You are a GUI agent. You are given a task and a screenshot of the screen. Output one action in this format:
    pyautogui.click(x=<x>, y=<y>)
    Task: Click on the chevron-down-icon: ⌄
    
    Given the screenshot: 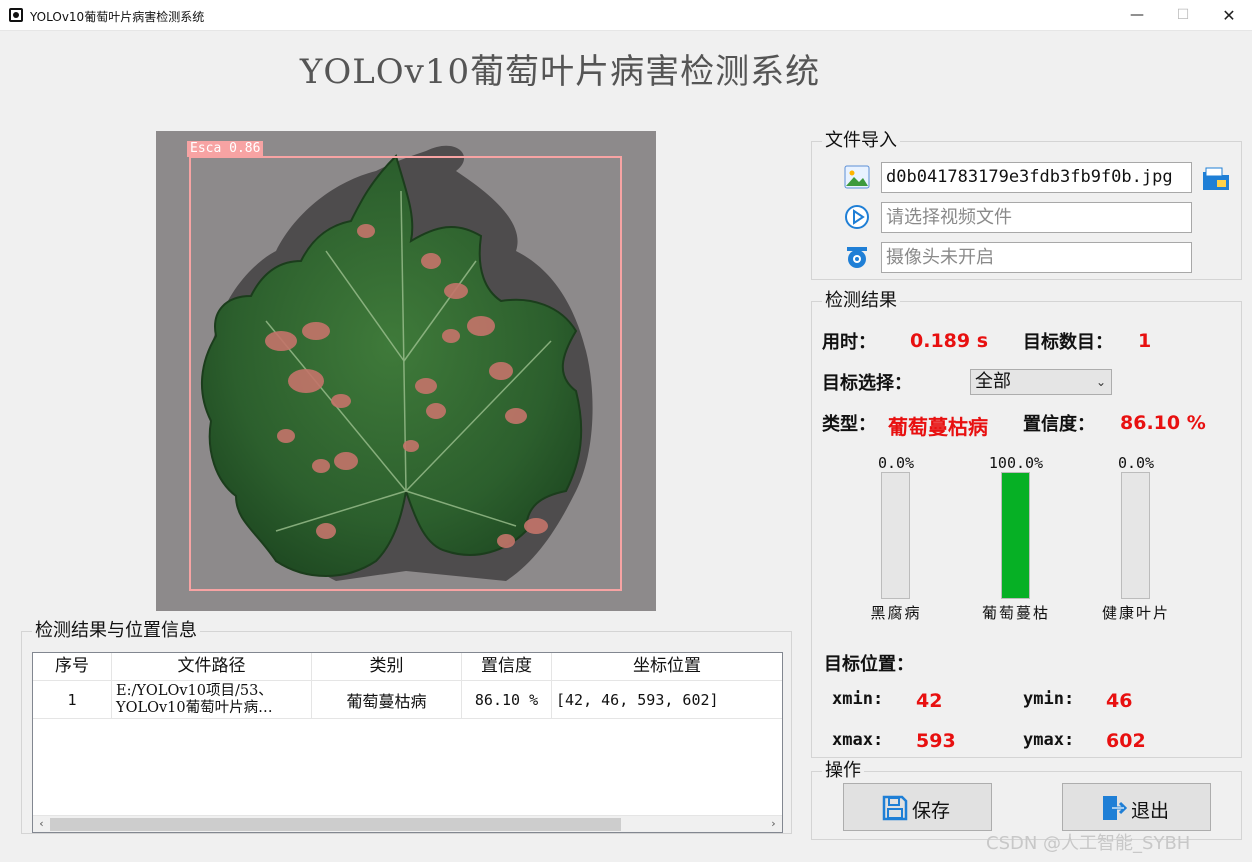 What is the action you would take?
    pyautogui.click(x=1100, y=382)
    